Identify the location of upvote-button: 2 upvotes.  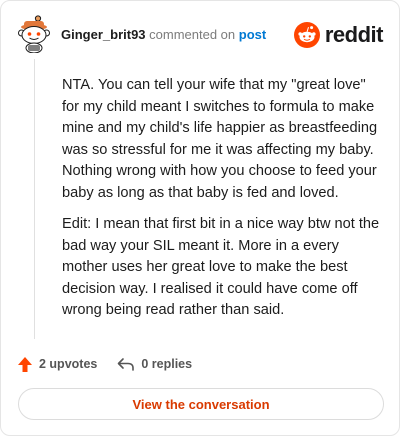
(57, 364).